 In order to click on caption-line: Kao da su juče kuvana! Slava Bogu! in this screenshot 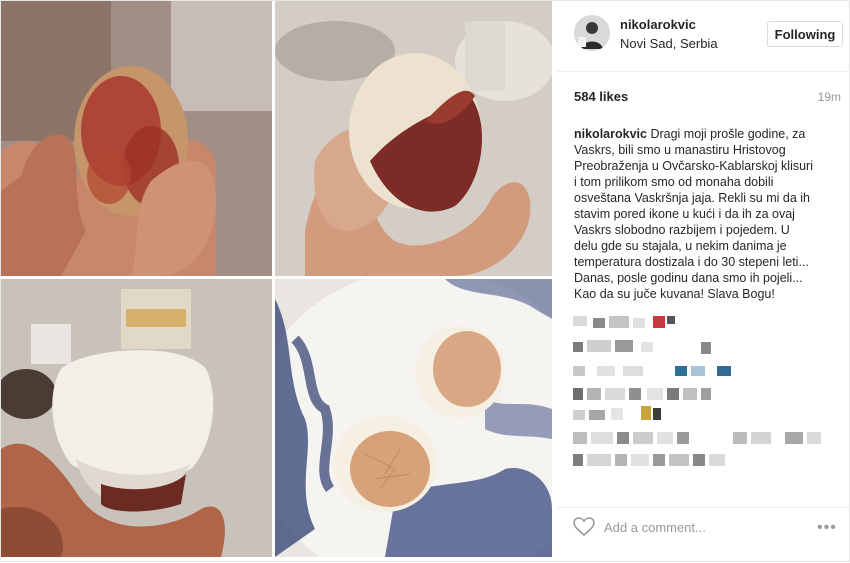, I will do `click(674, 294)`.